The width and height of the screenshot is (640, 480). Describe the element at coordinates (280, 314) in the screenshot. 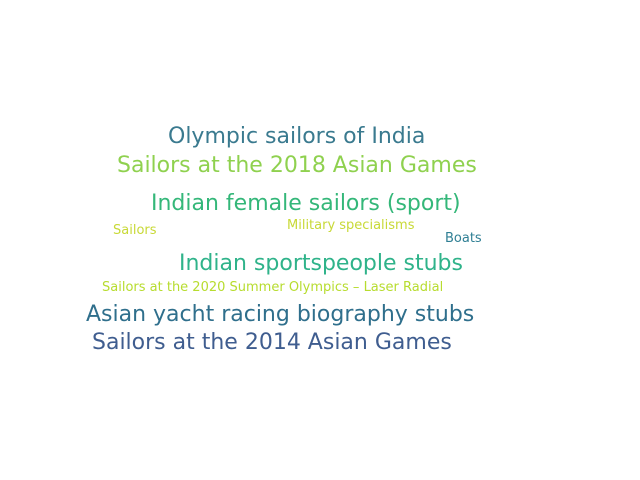

I see `word-asian-yacht-racing-biography-stubs: Asian yacht racing biography stubs` at that location.